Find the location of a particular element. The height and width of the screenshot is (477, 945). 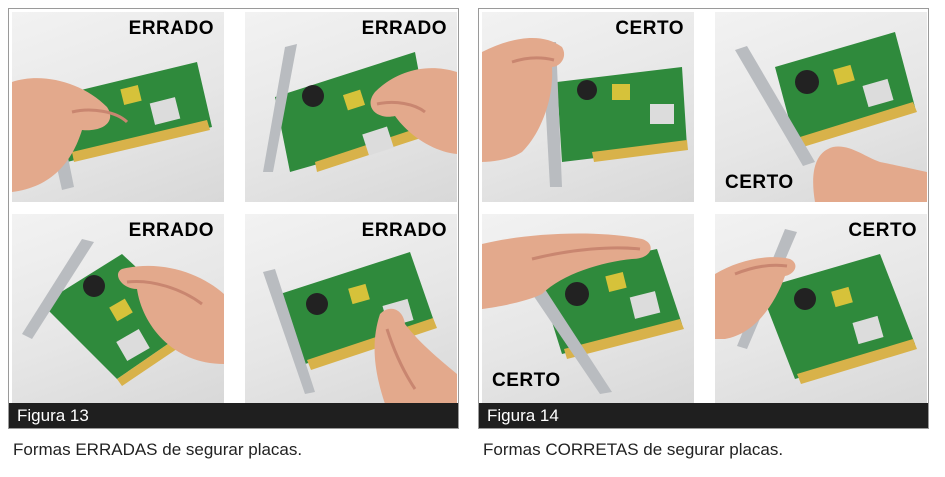

figure-label-bar: Figura 14 is located at coordinates (703, 415).